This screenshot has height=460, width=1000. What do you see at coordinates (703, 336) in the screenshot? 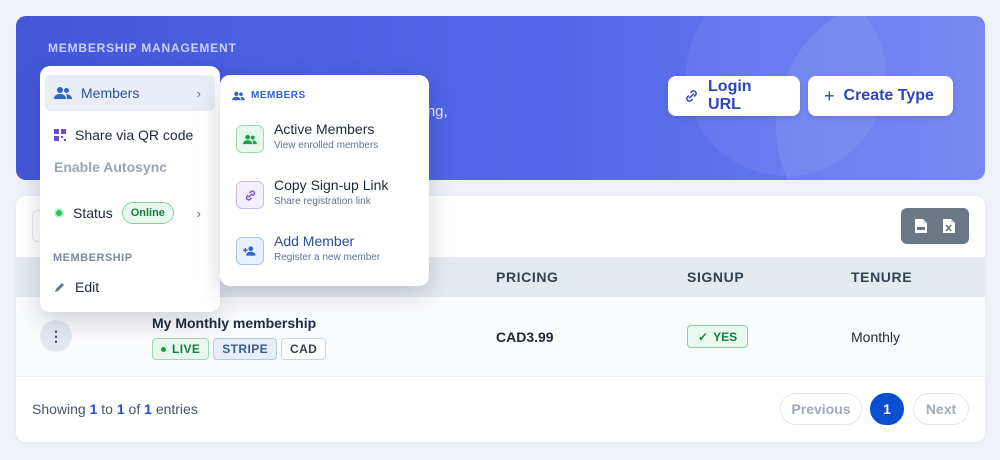
I see `check-icon: ✓` at bounding box center [703, 336].